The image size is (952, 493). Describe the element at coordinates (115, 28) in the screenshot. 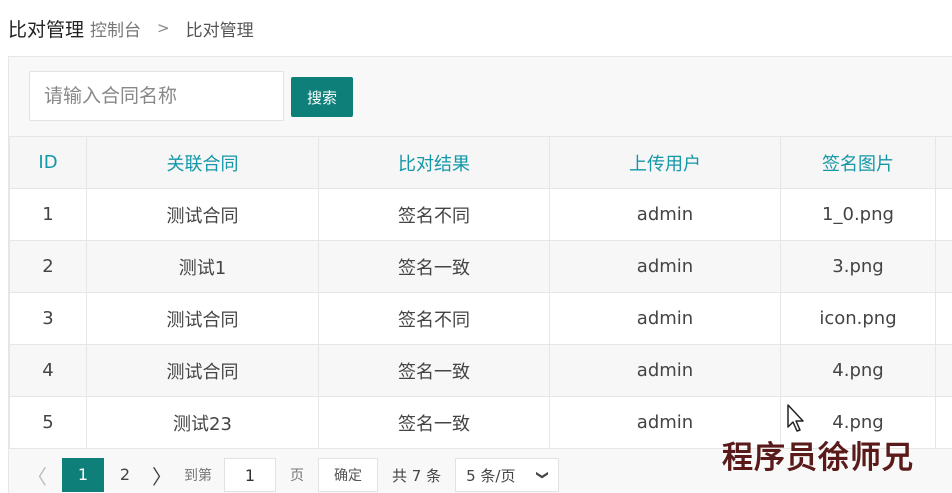

I see `breadcrumb-home: 控制台` at that location.